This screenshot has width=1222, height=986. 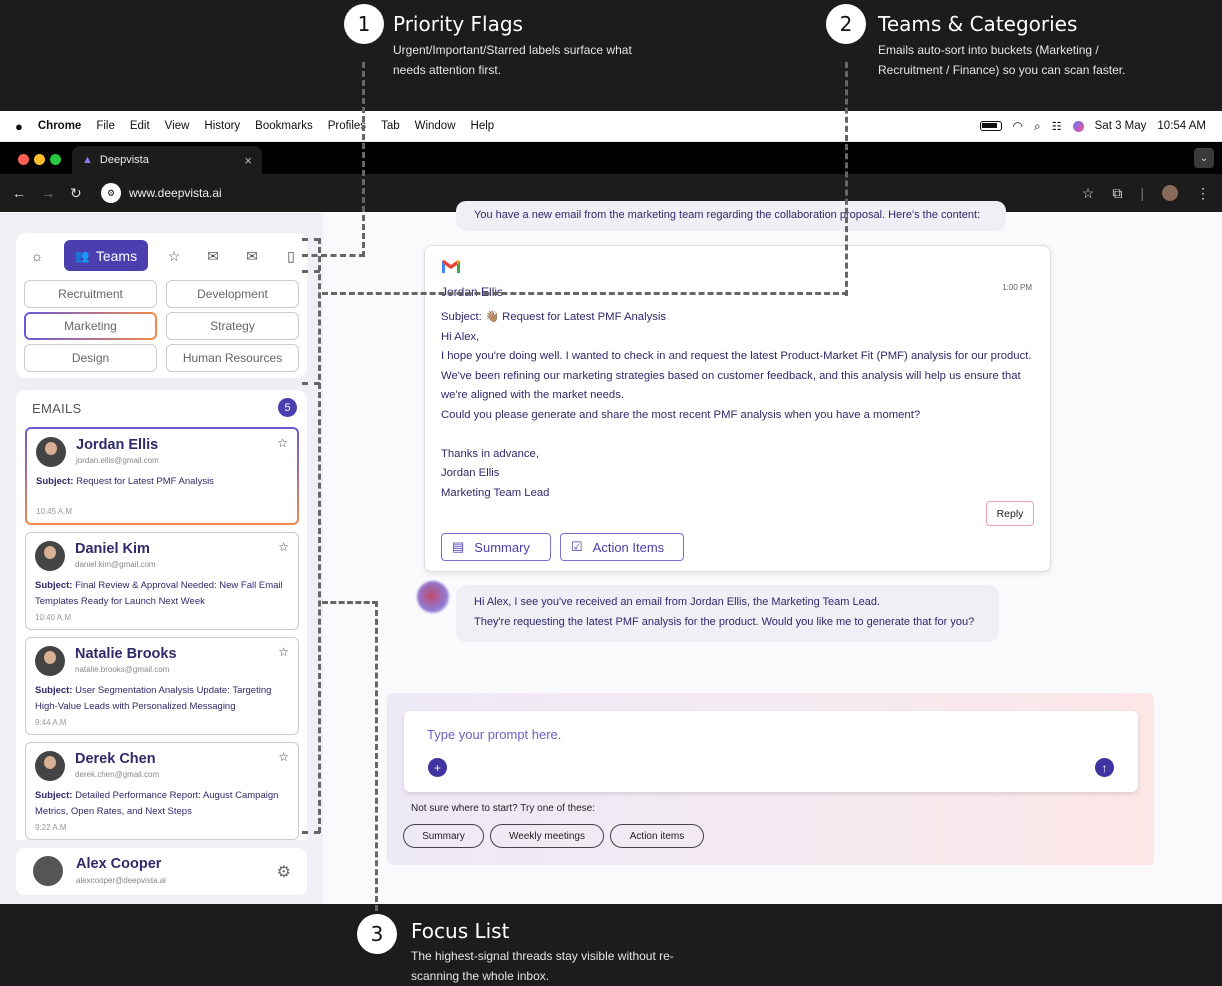 I want to click on tab-close-icon: ×, so click(x=248, y=160).